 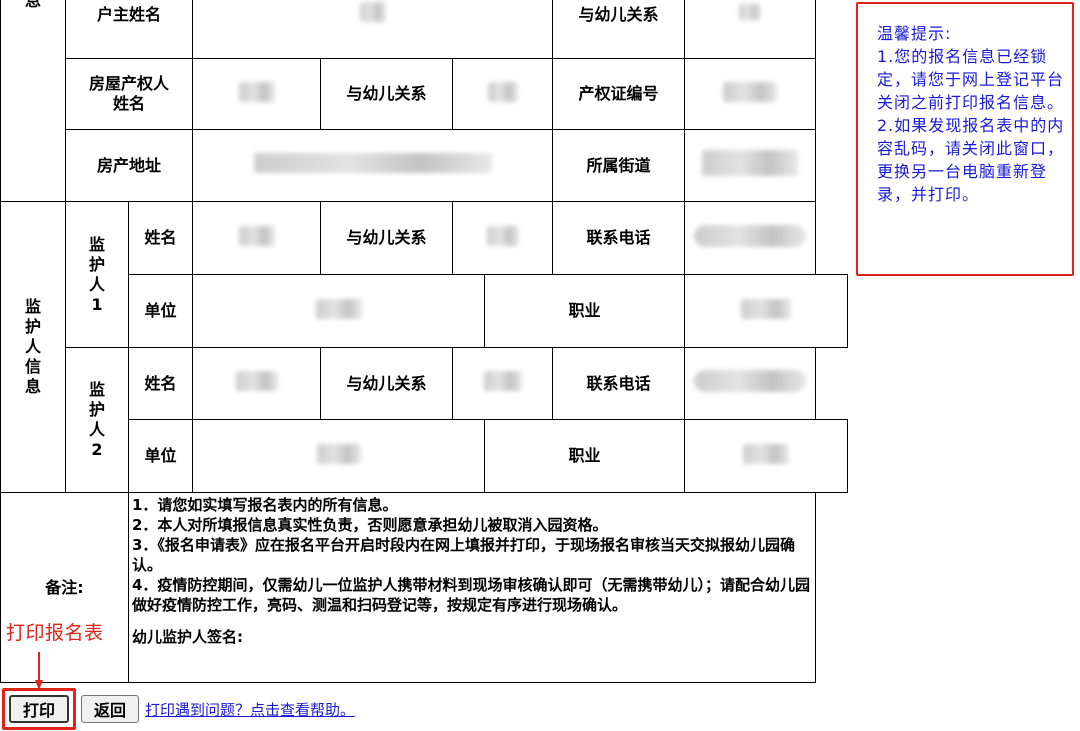 What do you see at coordinates (265, 505) in the screenshot?
I see `note-item: 1．请您如实填写报名表内的所有信息。` at bounding box center [265, 505].